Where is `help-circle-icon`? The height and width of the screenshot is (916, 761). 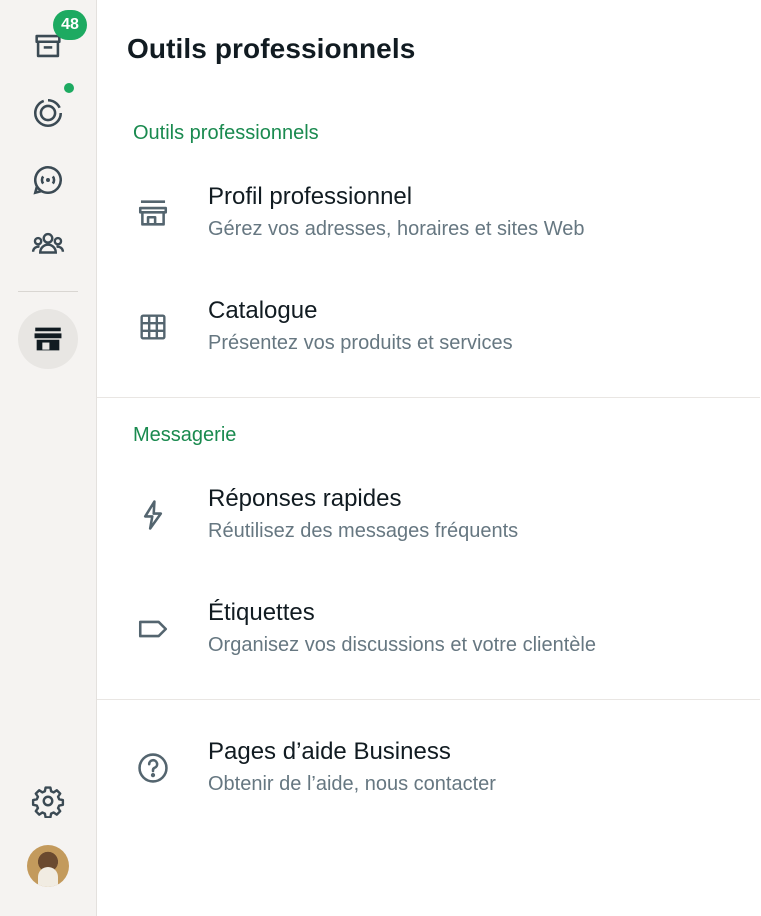
help-circle-icon is located at coordinates (153, 768).